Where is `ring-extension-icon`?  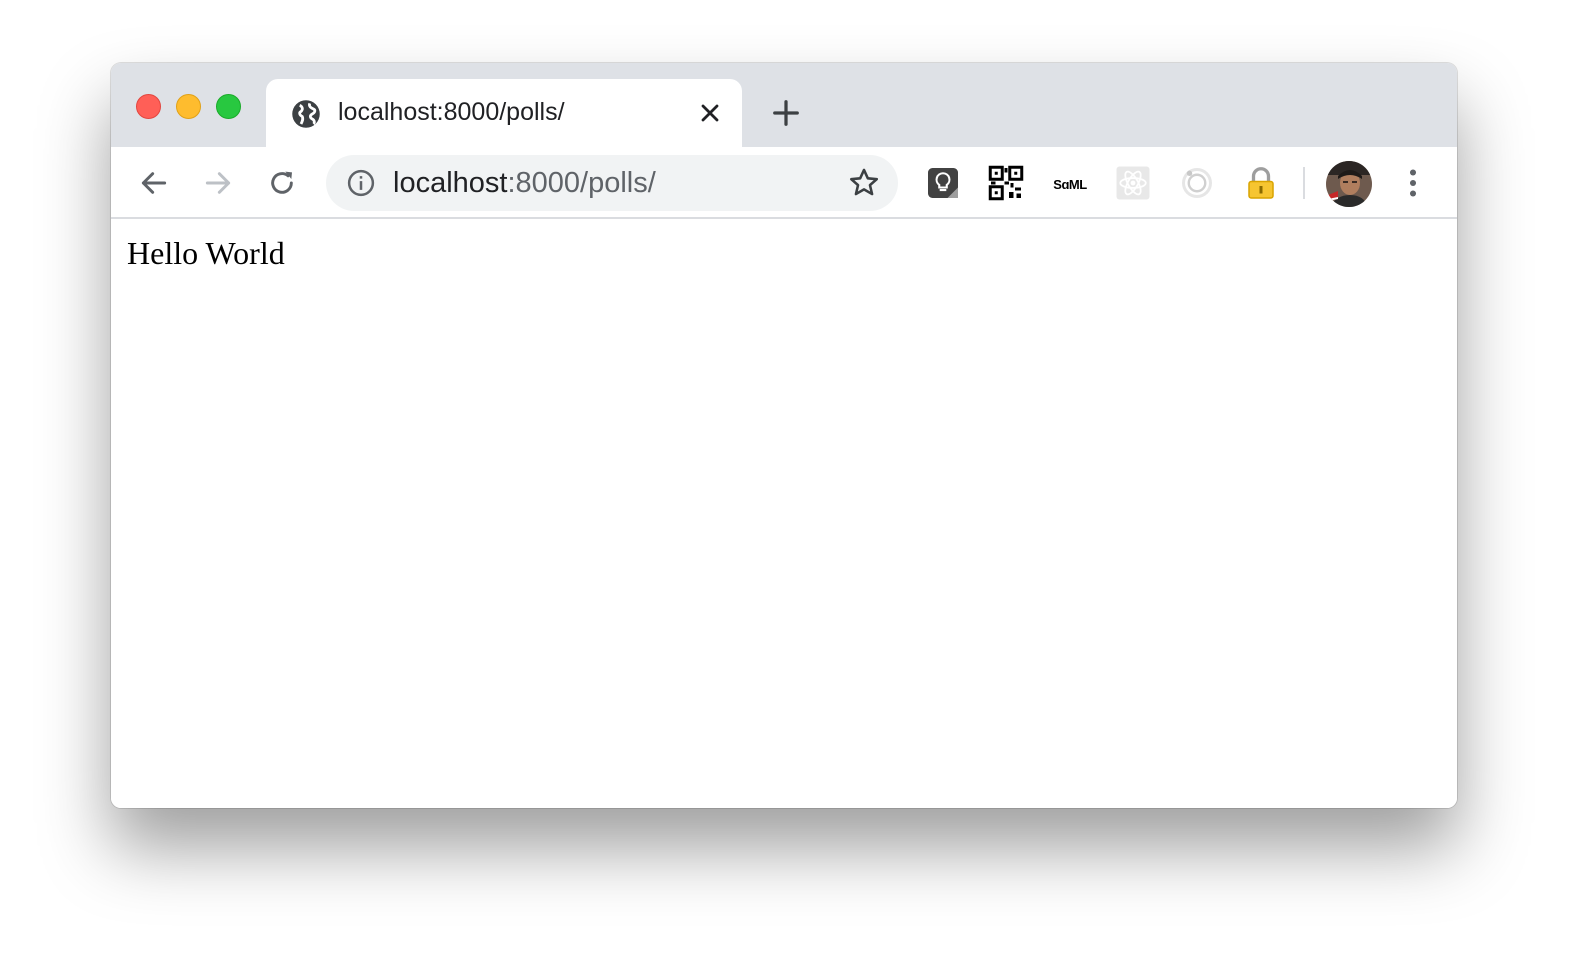
ring-extension-icon is located at coordinates (1197, 183).